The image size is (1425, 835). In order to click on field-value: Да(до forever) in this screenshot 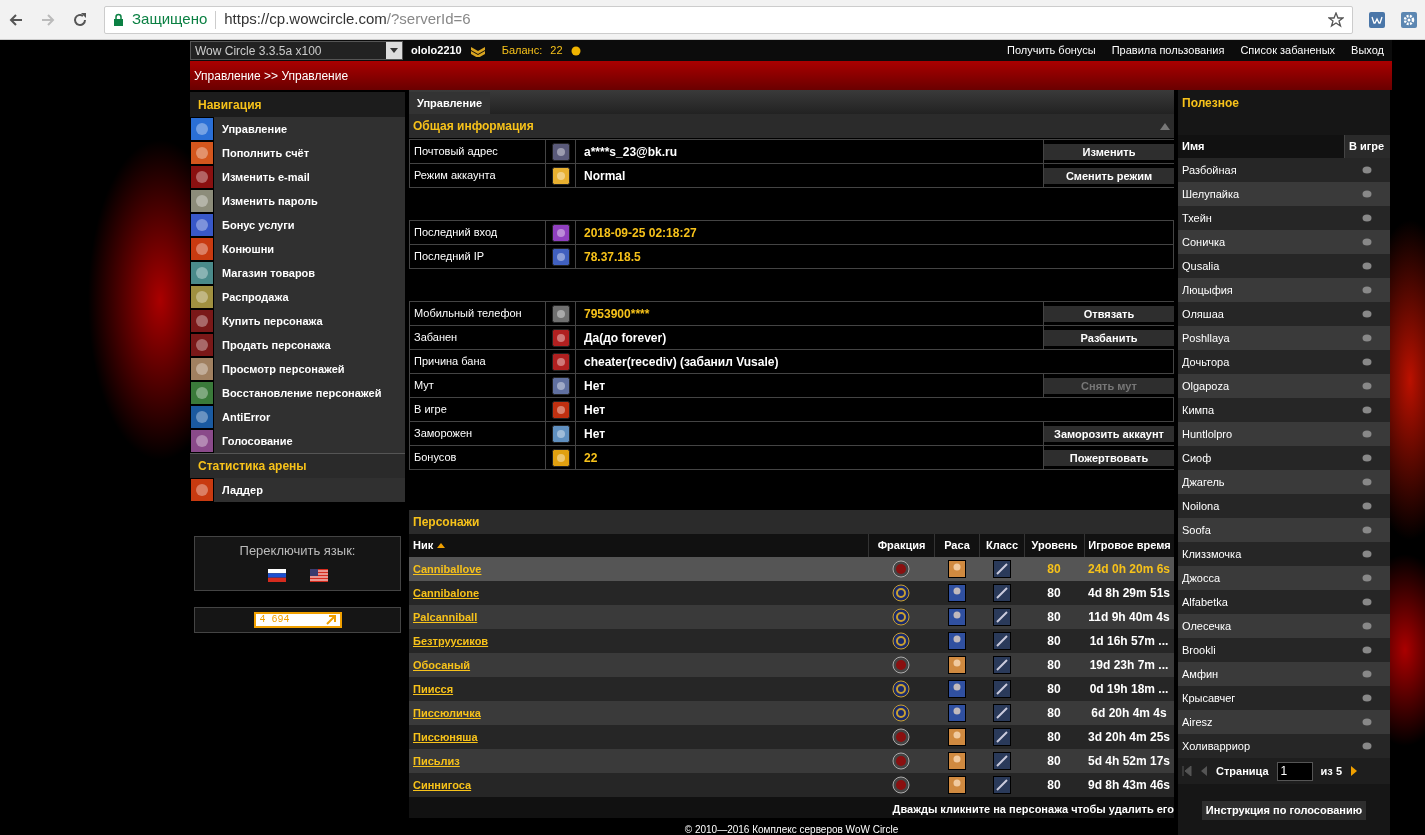, I will do `click(625, 338)`.